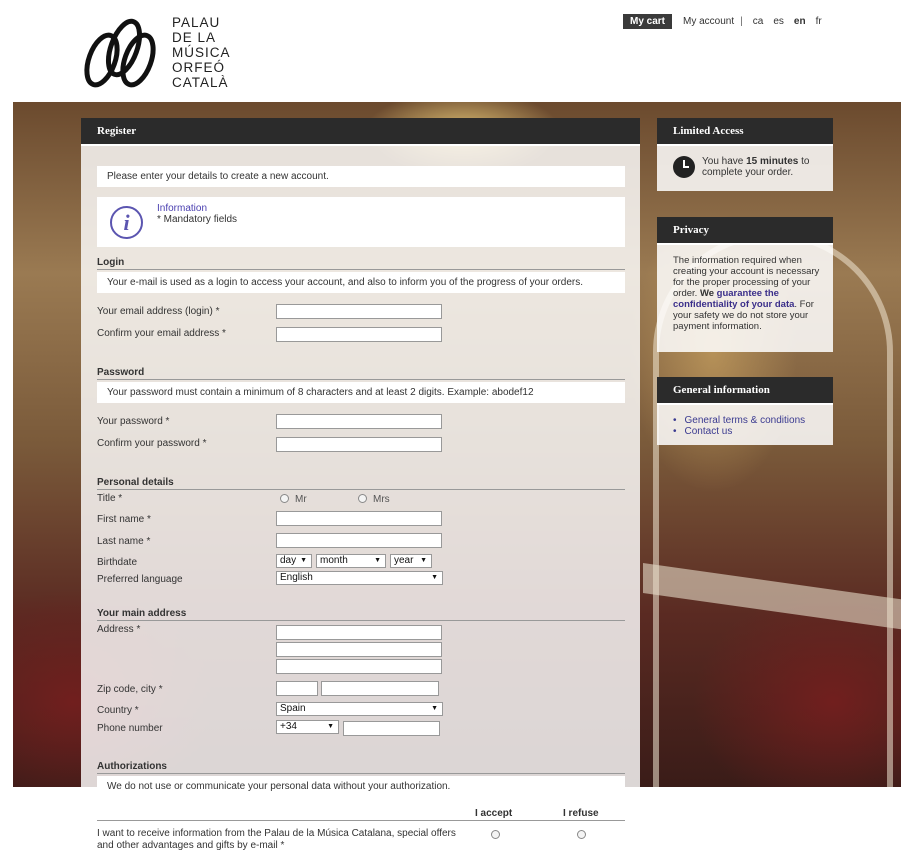  I want to click on city-input, so click(380, 688).